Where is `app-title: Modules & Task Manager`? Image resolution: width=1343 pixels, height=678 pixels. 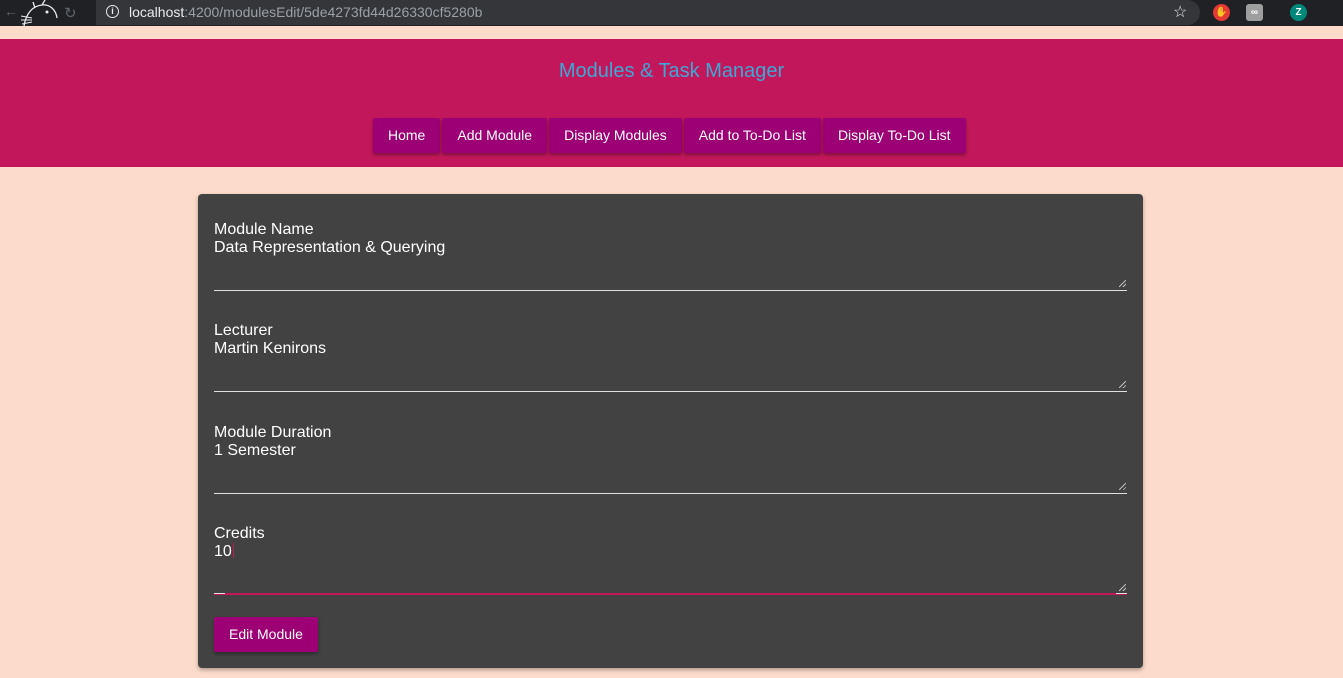 app-title: Modules & Task Manager is located at coordinates (671, 71).